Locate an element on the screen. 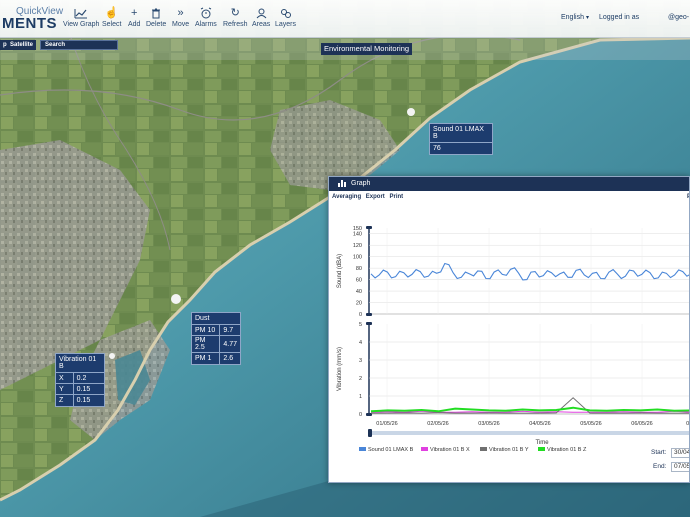 This screenshot has width=690, height=517. y-tick-label: 2 is located at coordinates (360, 379).